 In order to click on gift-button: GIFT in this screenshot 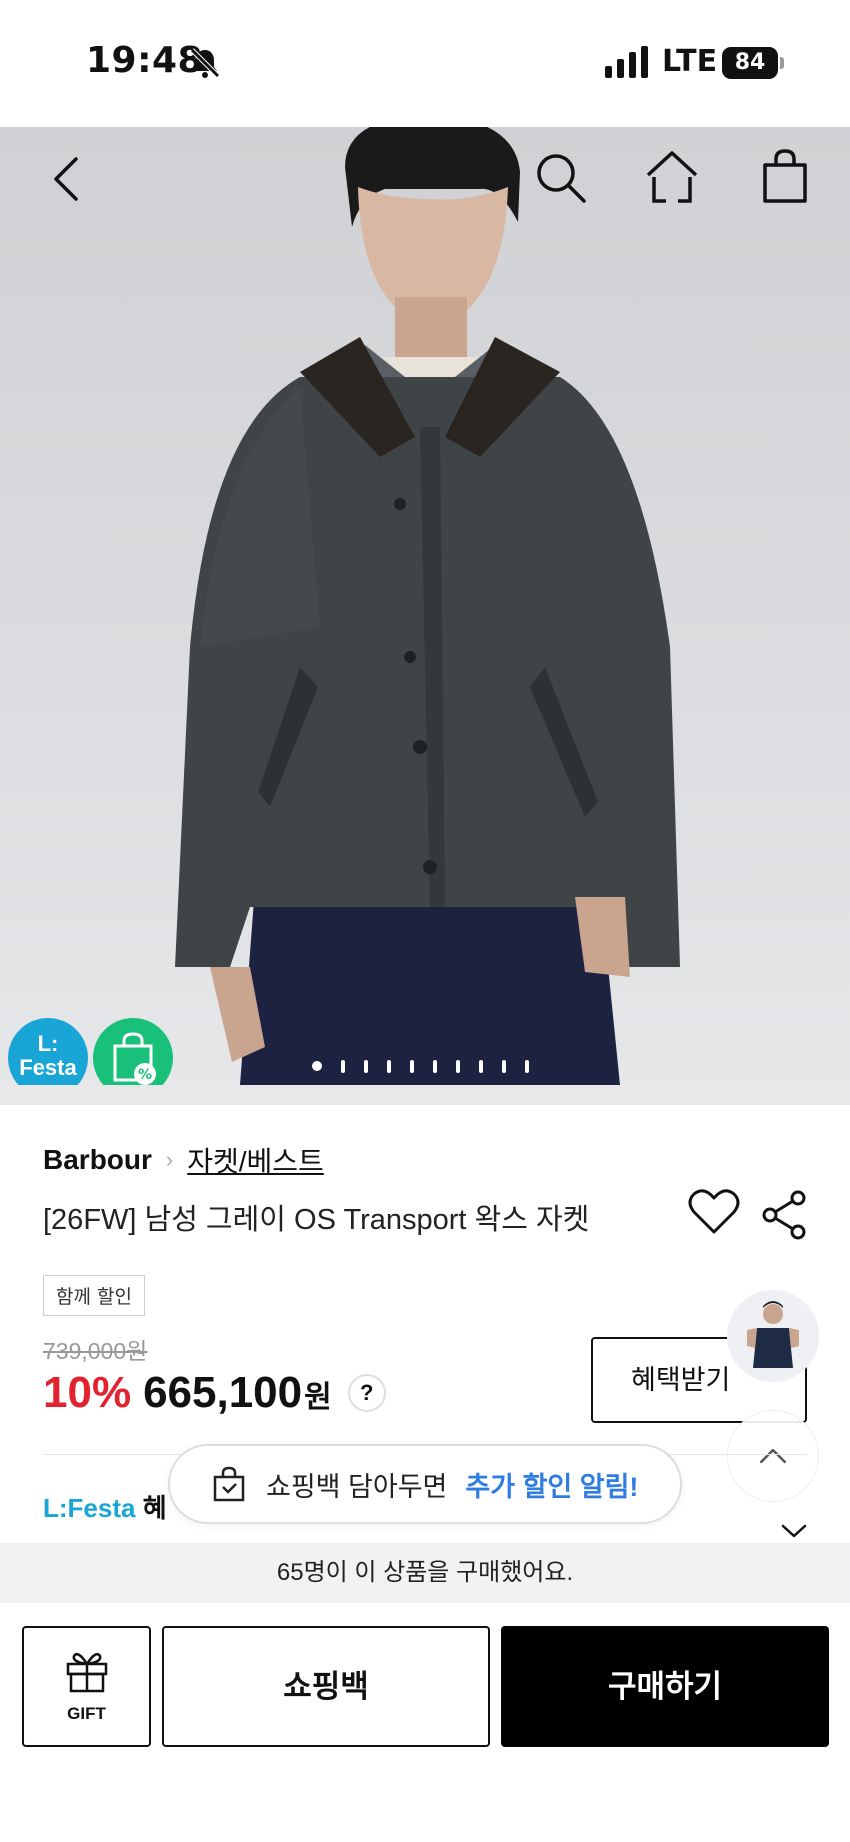, I will do `click(86, 1686)`.